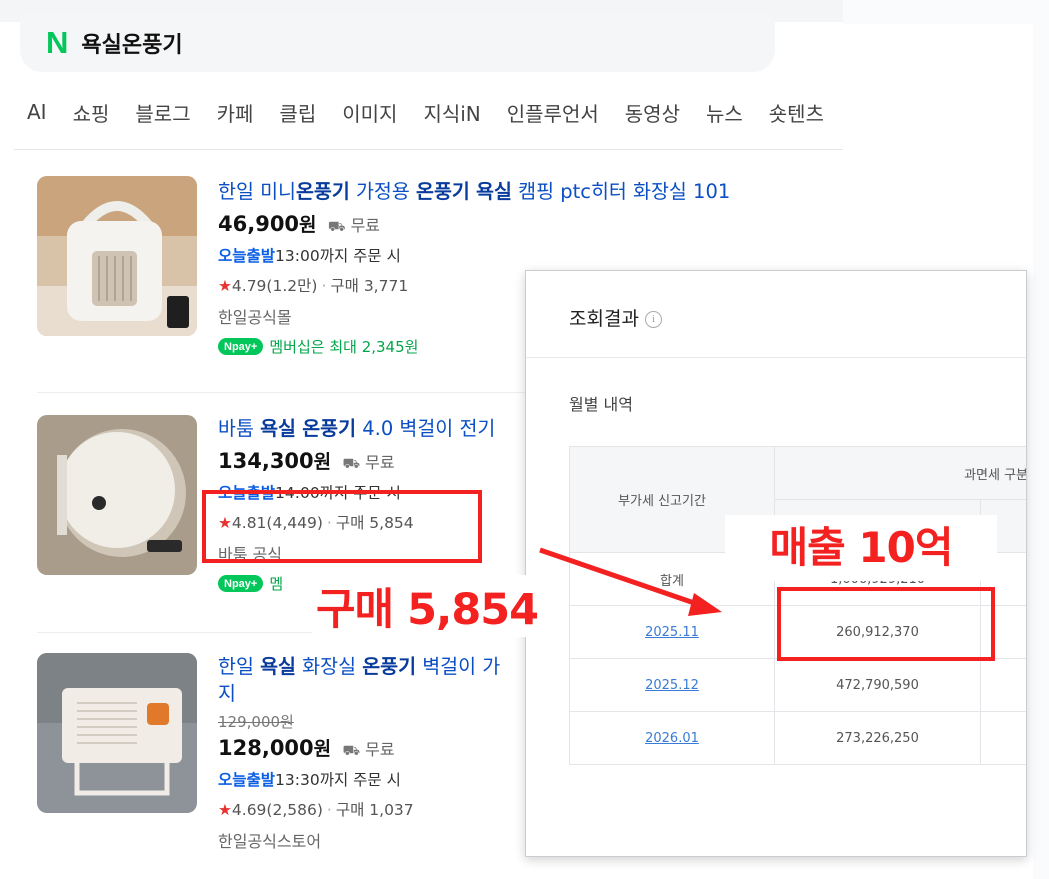  Describe the element at coordinates (37, 112) in the screenshot. I see `tab-ai: AI` at that location.